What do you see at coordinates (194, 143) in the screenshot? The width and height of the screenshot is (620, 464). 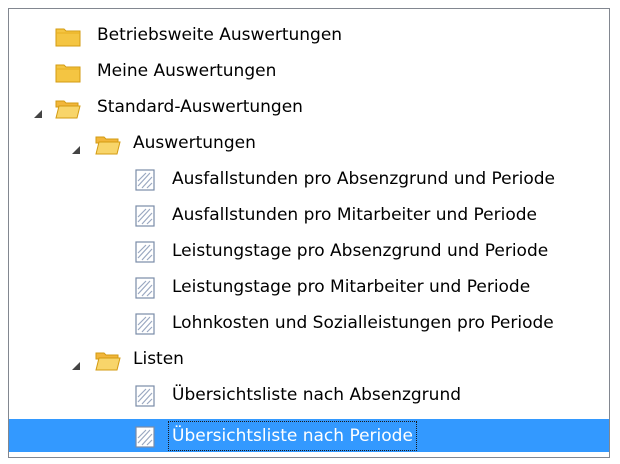 I see `tree-item-label: Auswertungen` at bounding box center [194, 143].